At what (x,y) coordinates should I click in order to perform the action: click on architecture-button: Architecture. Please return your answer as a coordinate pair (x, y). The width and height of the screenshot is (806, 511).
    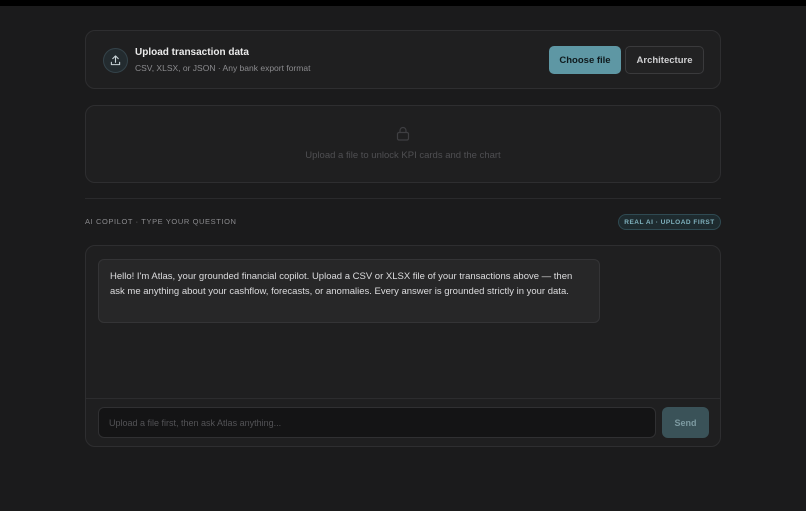
    Looking at the image, I should click on (664, 60).